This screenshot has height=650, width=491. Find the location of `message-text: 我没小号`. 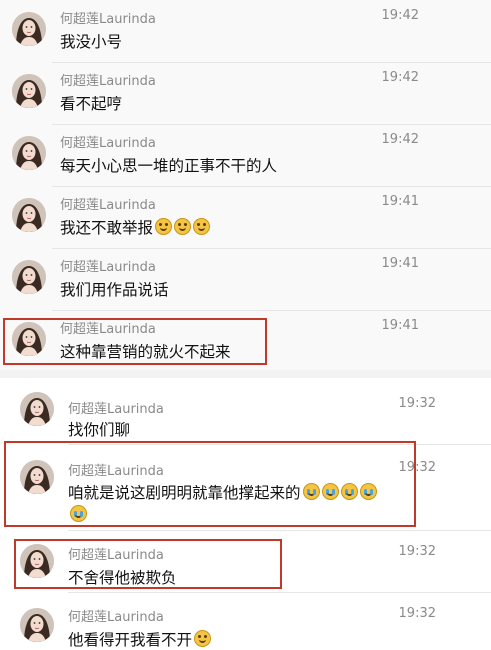

message-text: 我没小号 is located at coordinates (91, 42).